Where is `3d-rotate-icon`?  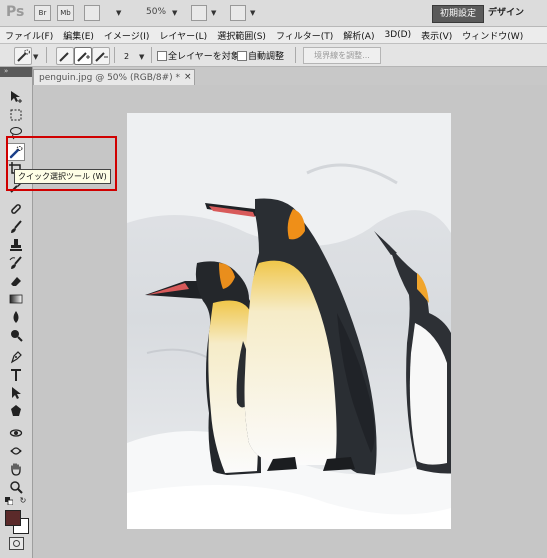 3d-rotate-icon is located at coordinates (16, 433).